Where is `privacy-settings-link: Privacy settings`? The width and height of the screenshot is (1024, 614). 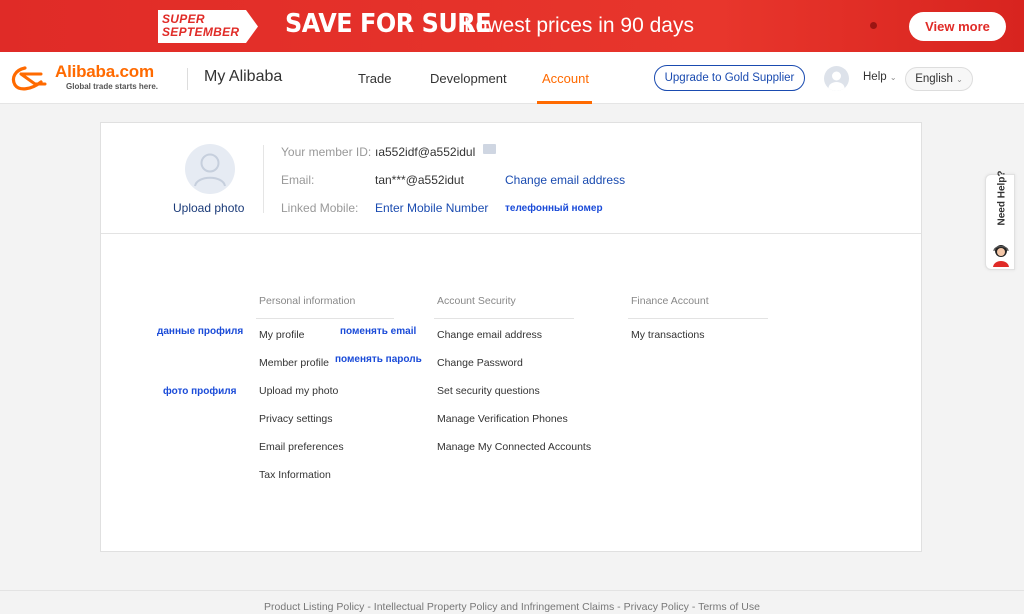
privacy-settings-link: Privacy settings is located at coordinates (296, 419).